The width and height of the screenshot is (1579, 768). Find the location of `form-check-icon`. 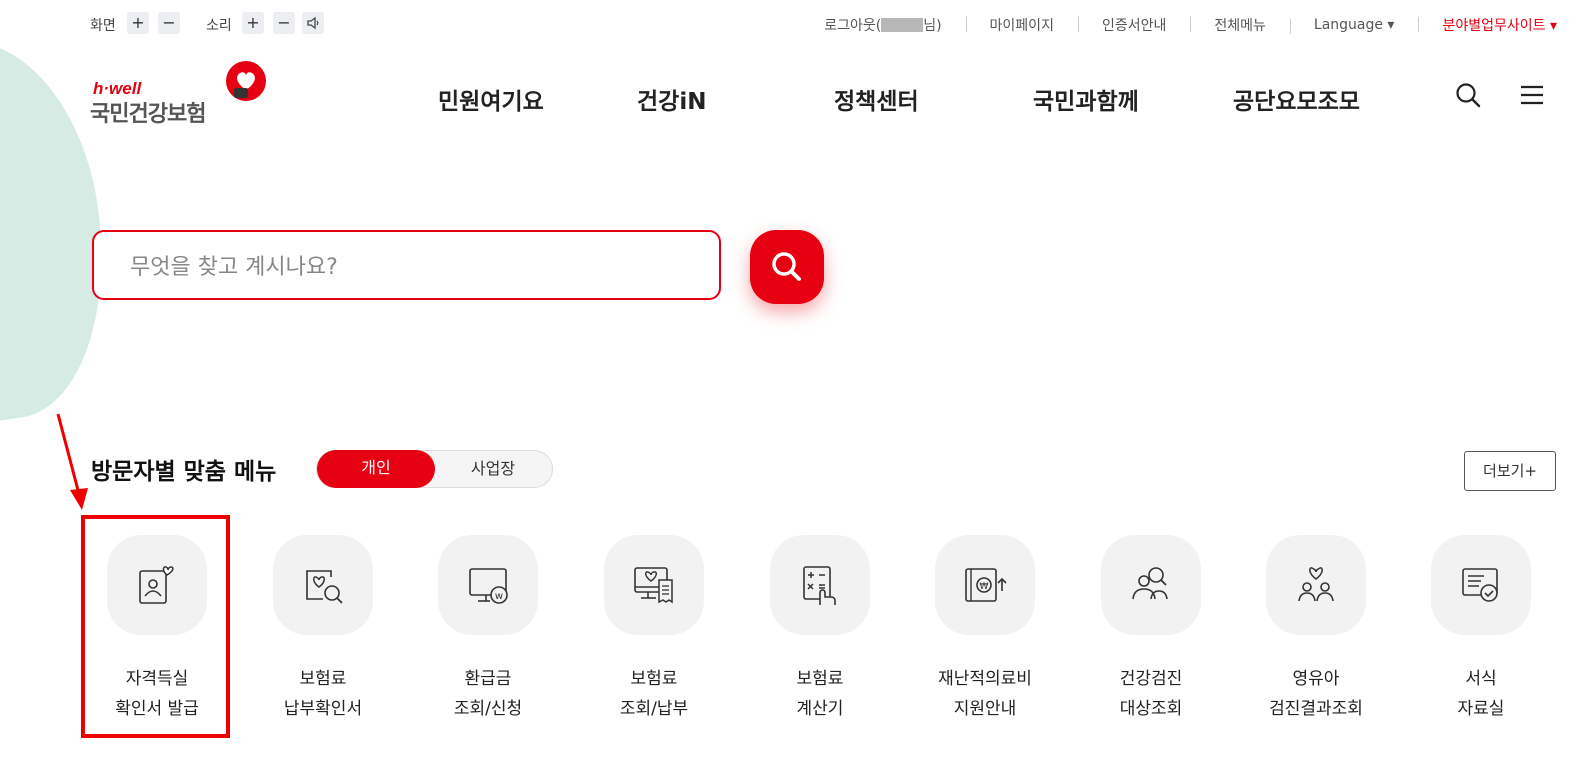

form-check-icon is located at coordinates (1480, 585).